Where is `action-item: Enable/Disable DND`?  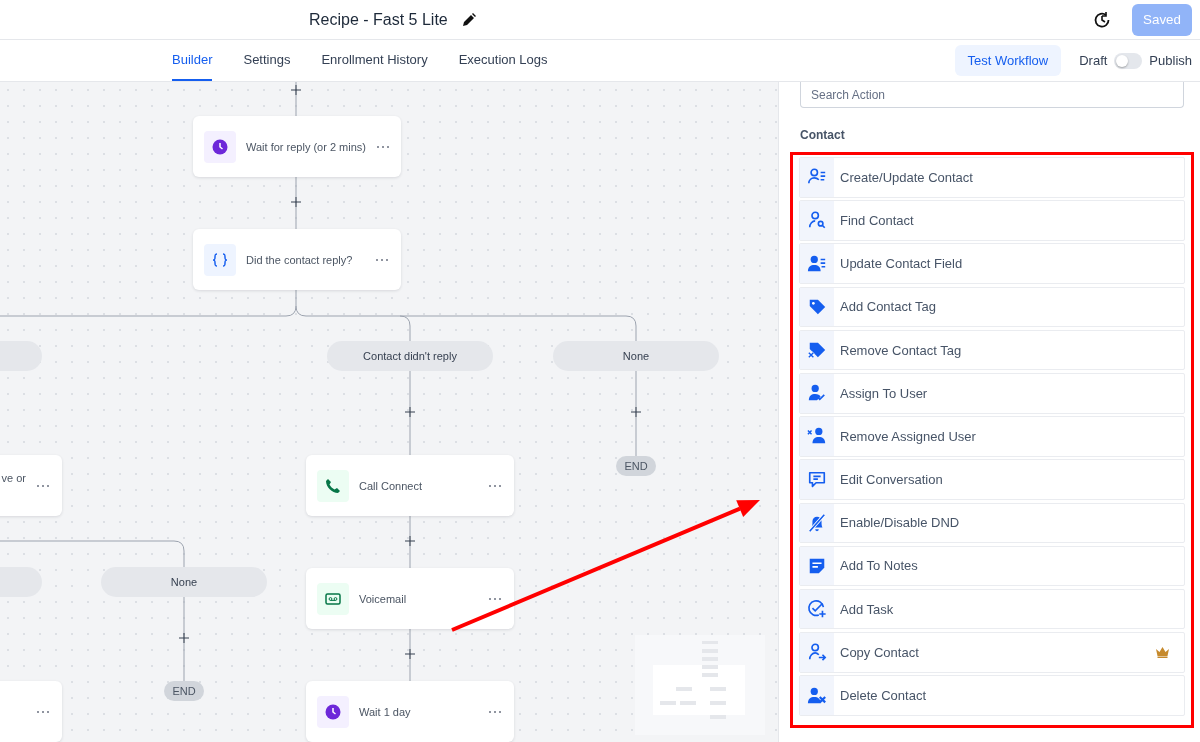
action-item: Enable/Disable DND is located at coordinates (992, 523).